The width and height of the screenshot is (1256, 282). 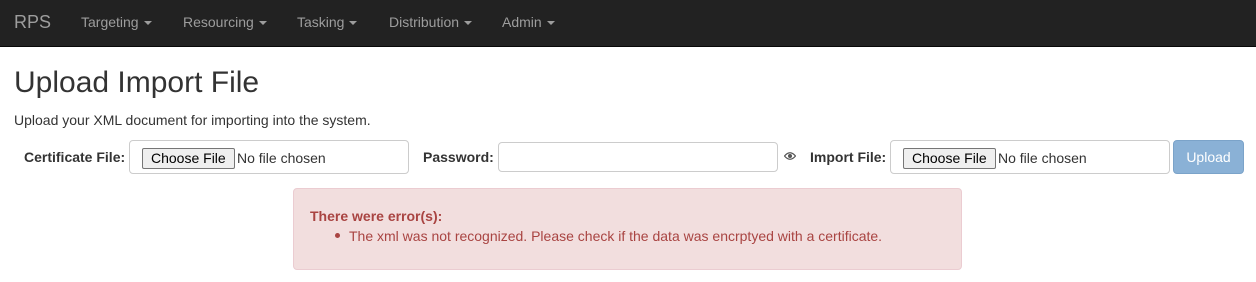 I want to click on import-file-label: Import File:, so click(x=848, y=157).